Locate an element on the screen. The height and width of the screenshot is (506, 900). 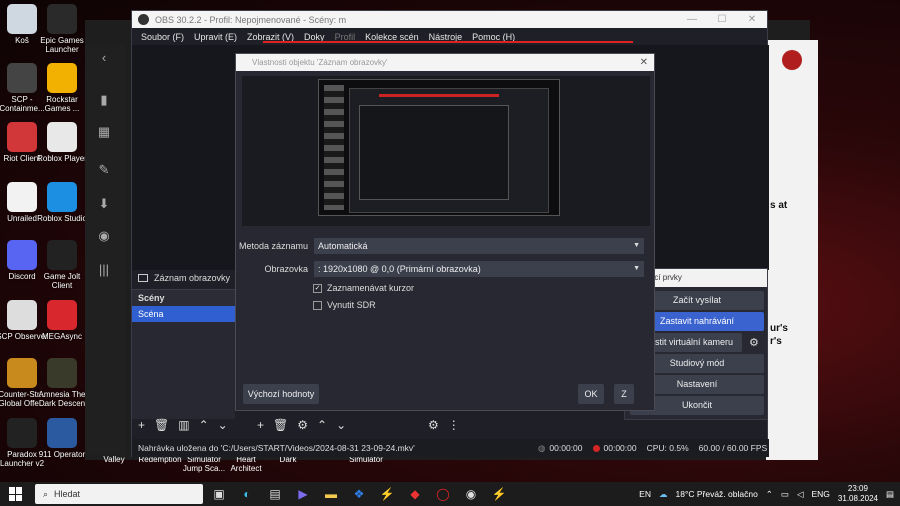
source-toolbar: Záznam obrazovky is located at coordinates (182, 278).